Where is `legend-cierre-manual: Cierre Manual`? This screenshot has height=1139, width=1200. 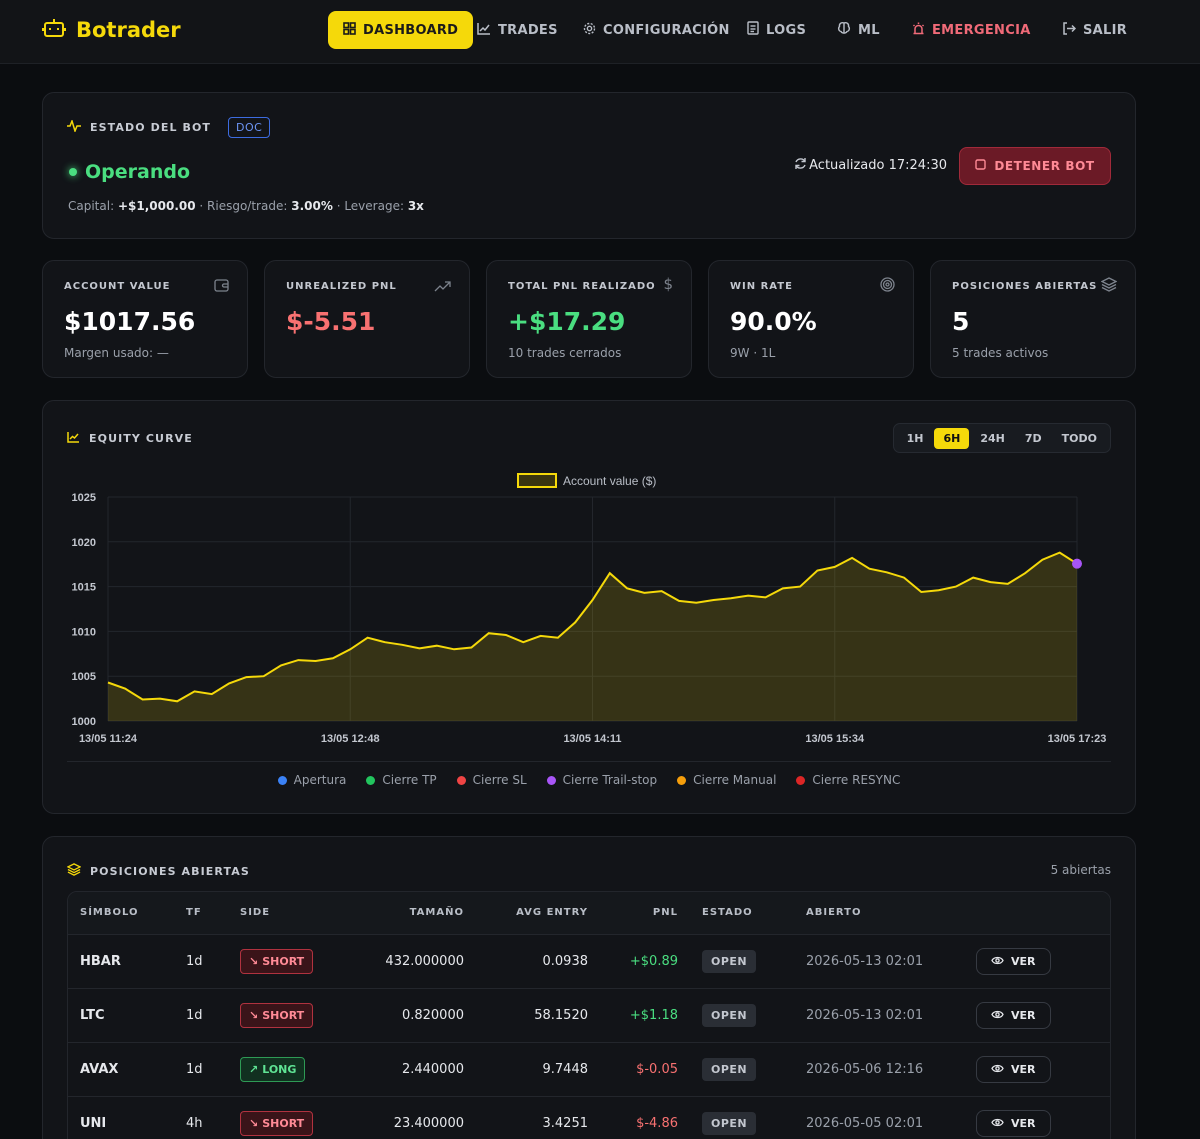
legend-cierre-manual: Cierre Manual is located at coordinates (726, 780).